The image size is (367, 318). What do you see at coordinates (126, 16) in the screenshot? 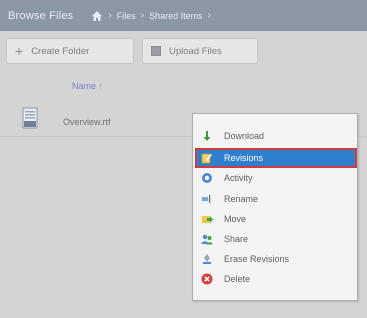
I see `breadcrumb-files: Files` at bounding box center [126, 16].